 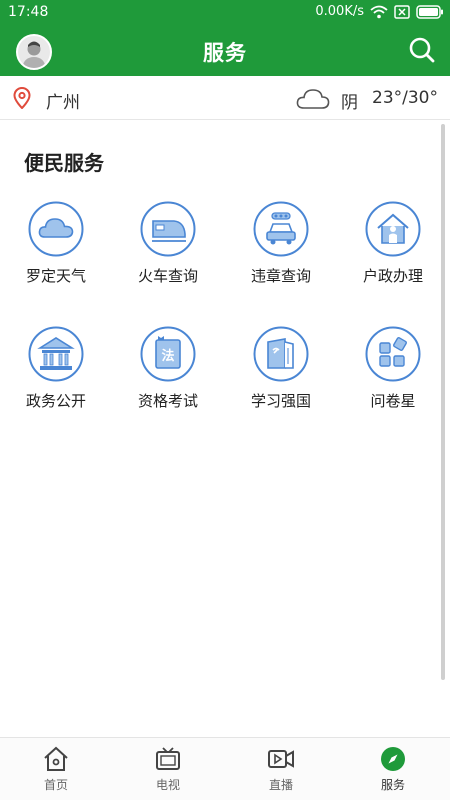 What do you see at coordinates (225, 98) in the screenshot?
I see `location-weather-bar: 广州 阴 23°/30°` at bounding box center [225, 98].